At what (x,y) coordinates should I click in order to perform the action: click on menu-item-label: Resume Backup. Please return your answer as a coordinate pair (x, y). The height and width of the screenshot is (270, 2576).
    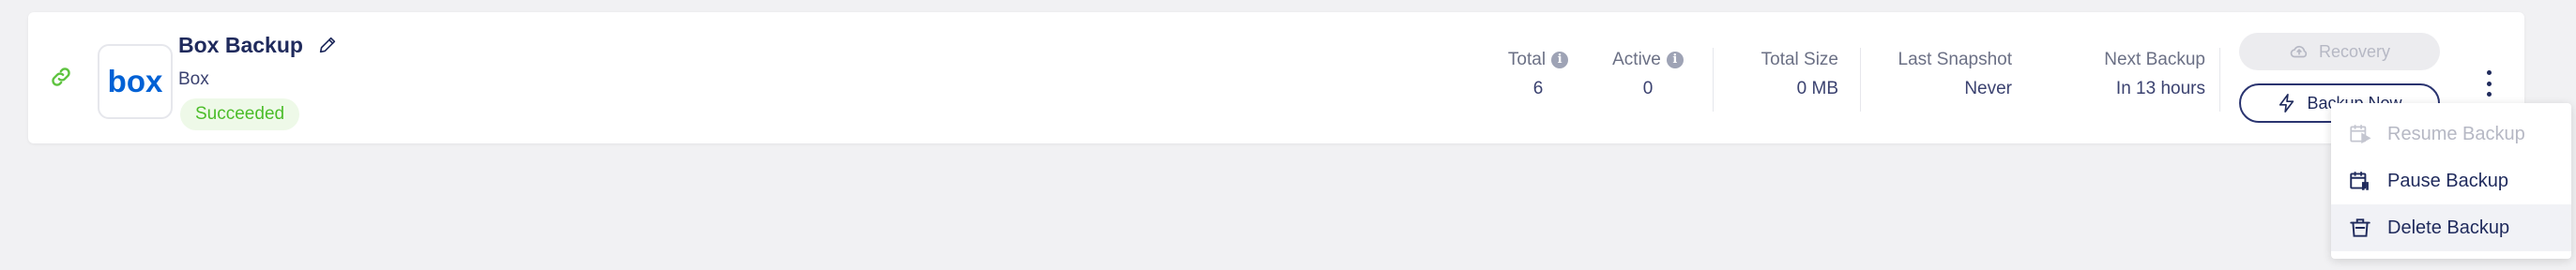
    Looking at the image, I should click on (2456, 133).